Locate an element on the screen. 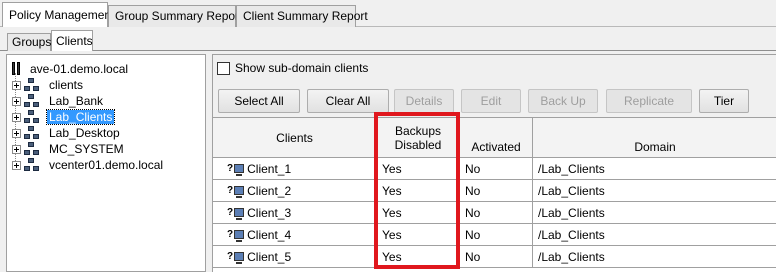  tree-item-lab-clients: Lab_Clients is located at coordinates (64, 117).